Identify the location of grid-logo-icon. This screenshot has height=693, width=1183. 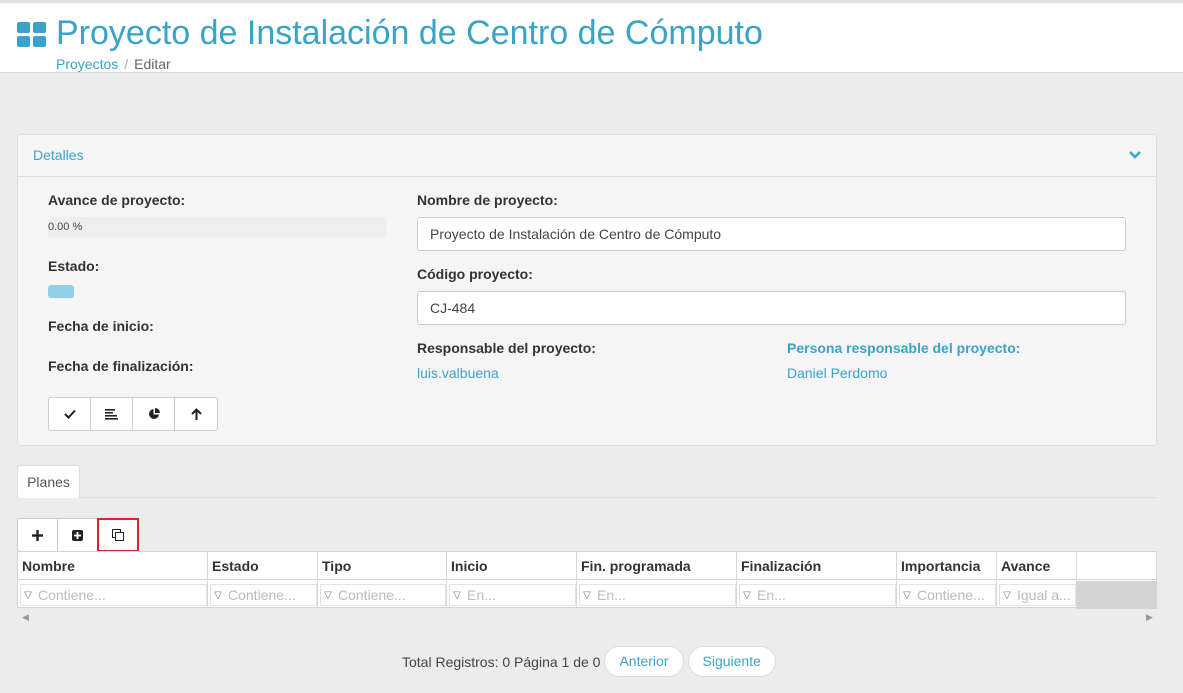
(32, 35).